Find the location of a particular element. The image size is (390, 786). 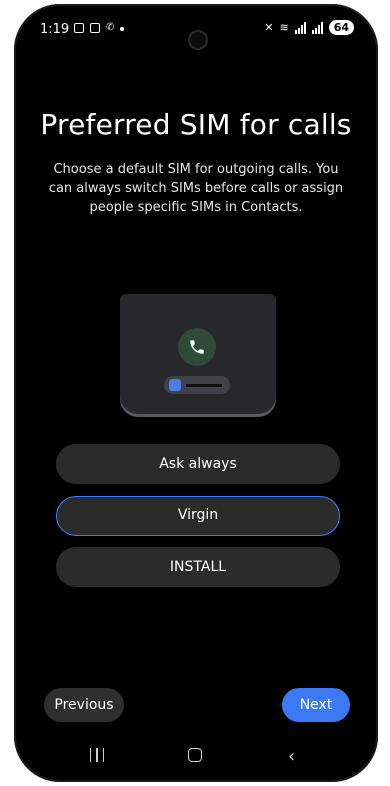

option-virgin: Virgin is located at coordinates (198, 516).